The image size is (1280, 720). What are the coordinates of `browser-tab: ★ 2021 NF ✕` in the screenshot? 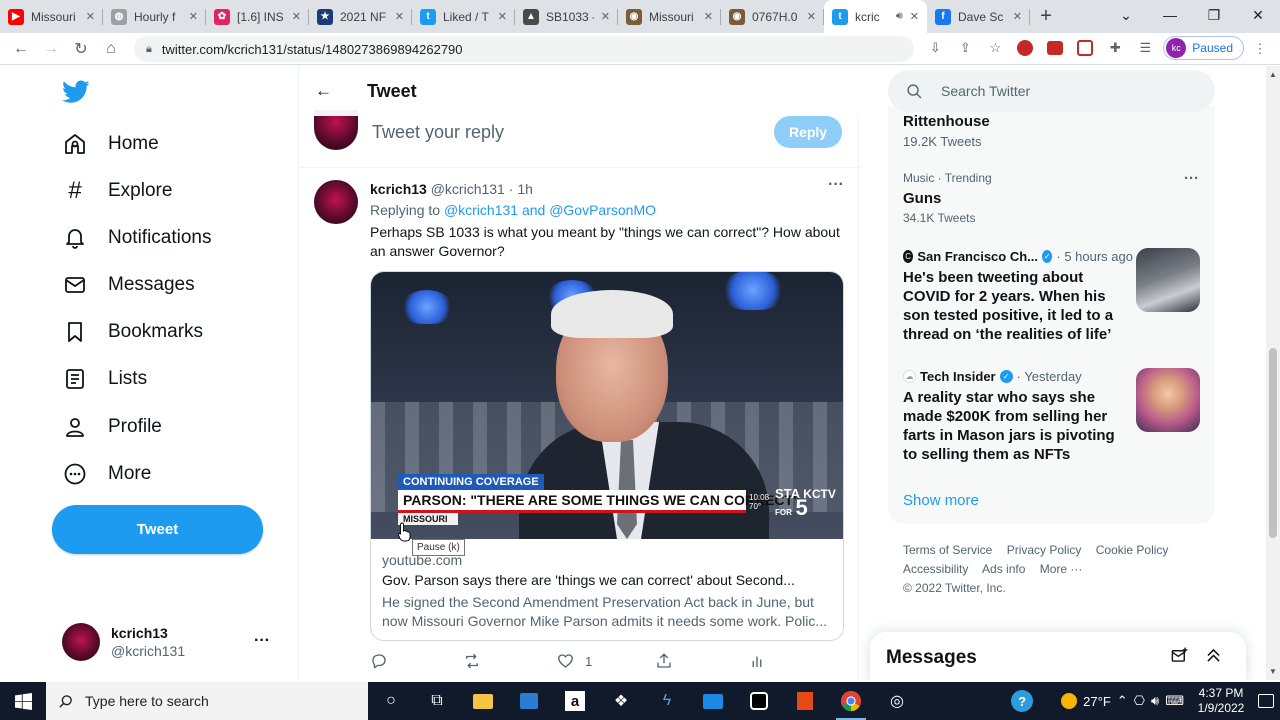 It's located at (360, 16).